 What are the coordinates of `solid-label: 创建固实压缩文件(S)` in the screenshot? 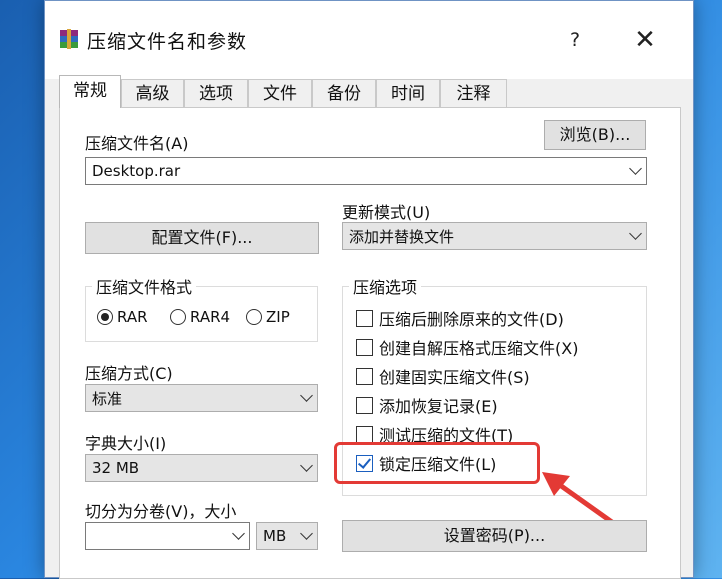 It's located at (454, 377).